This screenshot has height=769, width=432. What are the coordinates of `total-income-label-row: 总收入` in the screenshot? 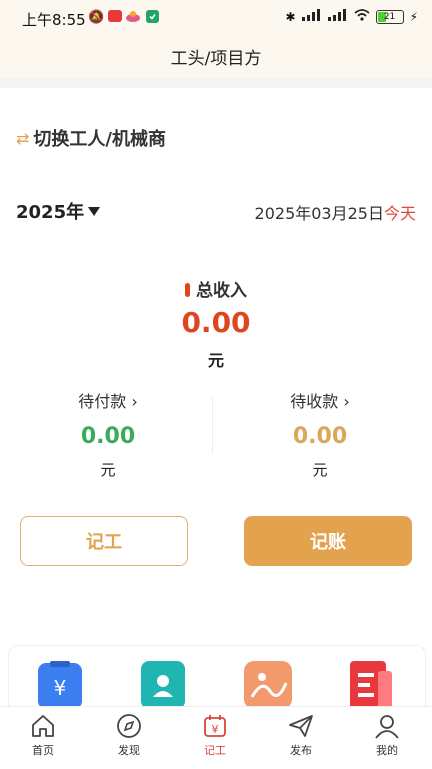 It's located at (216, 288).